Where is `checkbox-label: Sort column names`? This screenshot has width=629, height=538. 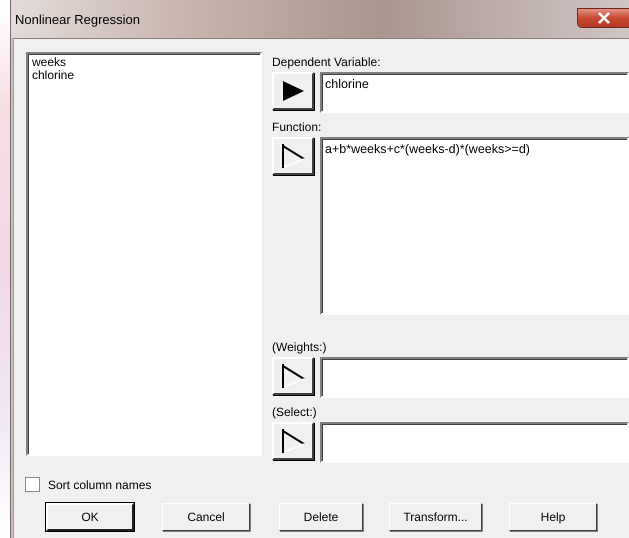
checkbox-label: Sort column names is located at coordinates (100, 485).